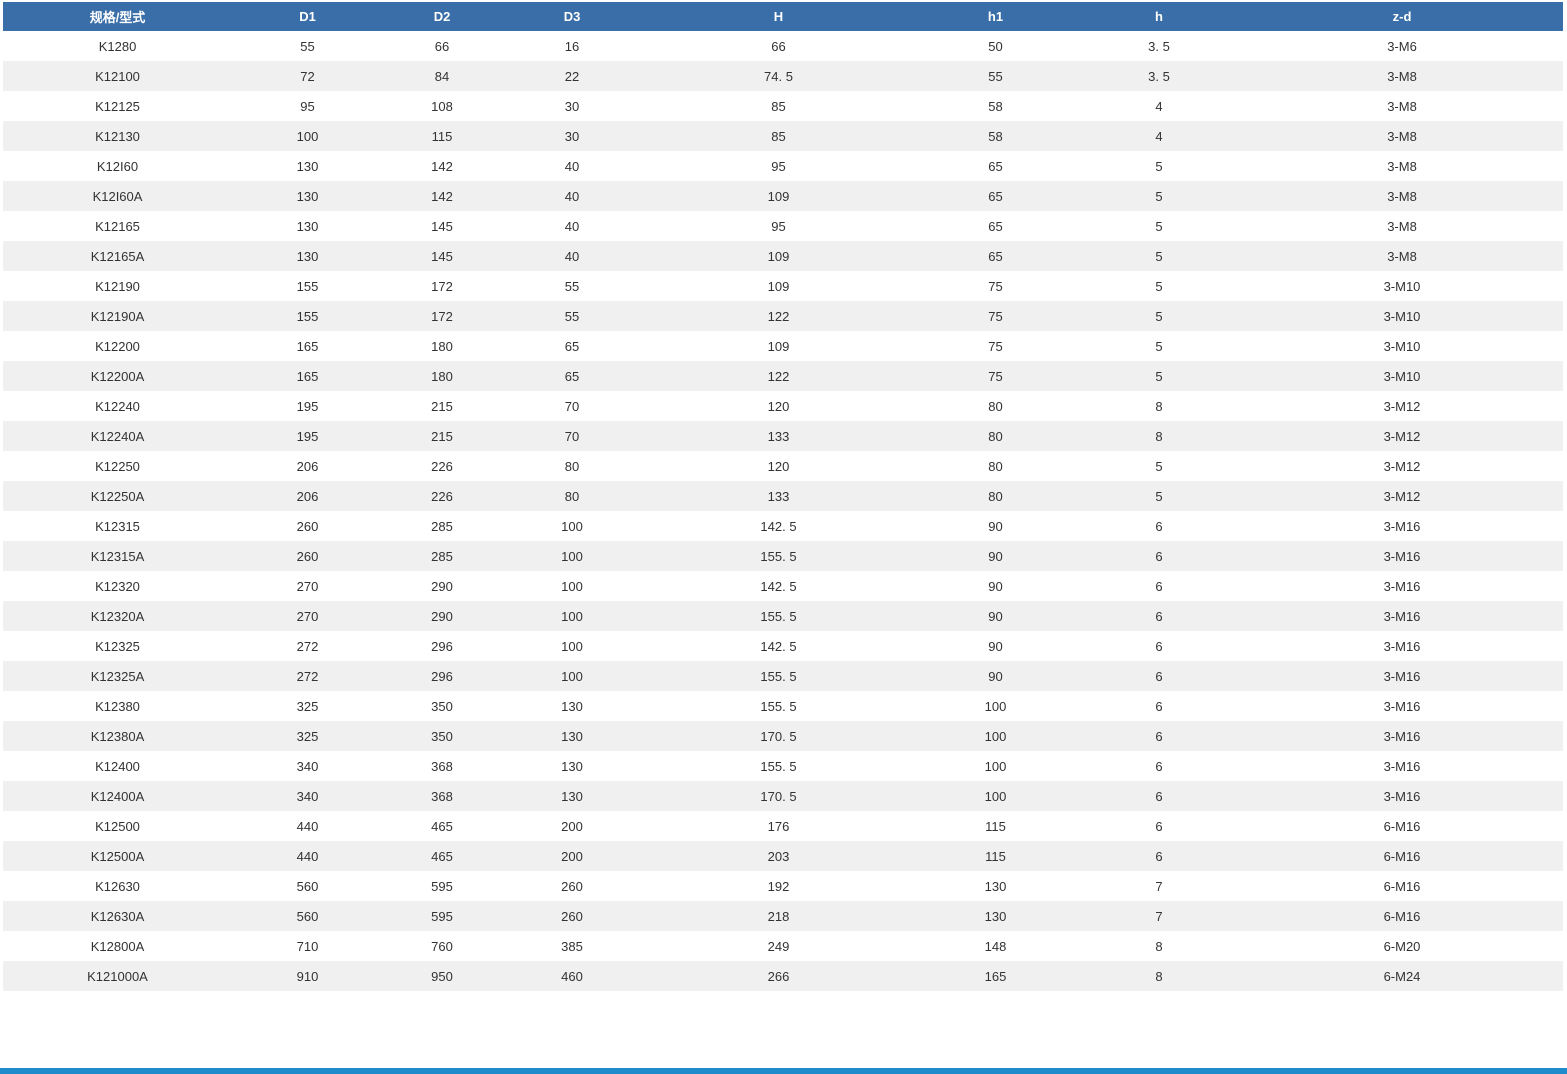 The image size is (1567, 1074). I want to click on table-cell-d2: 145, so click(442, 256).